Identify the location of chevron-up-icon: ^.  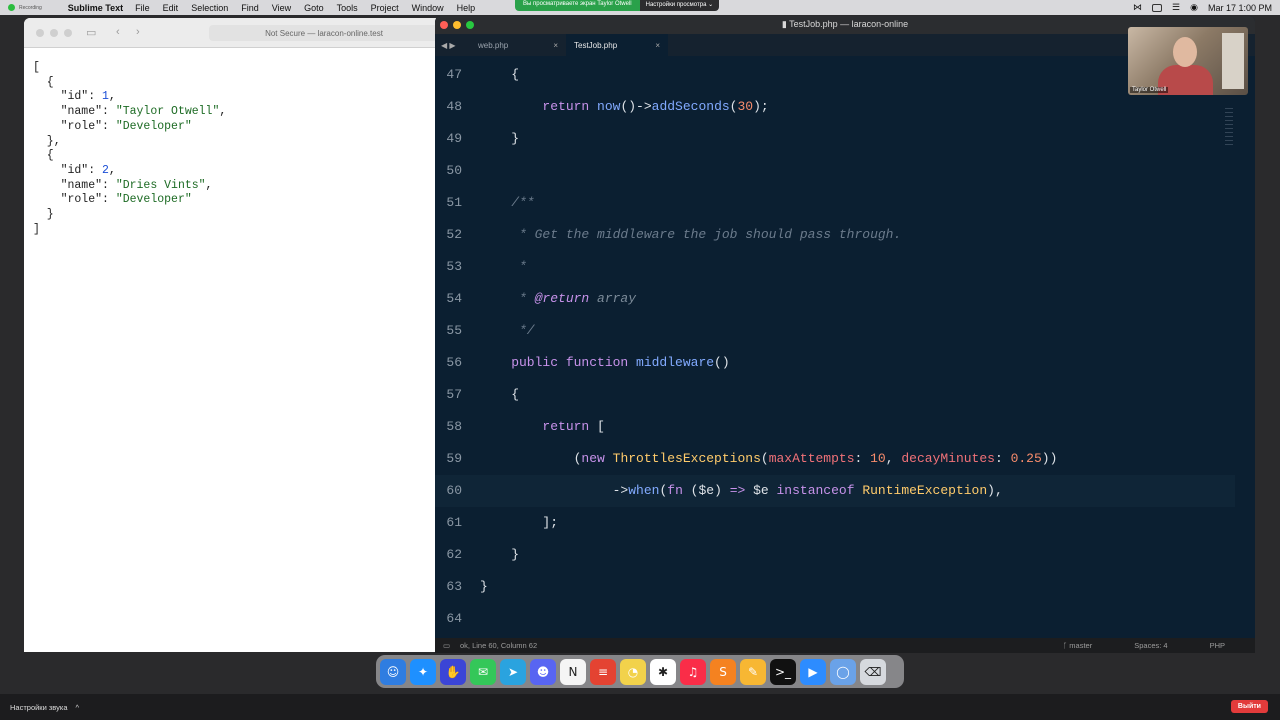
(77, 707).